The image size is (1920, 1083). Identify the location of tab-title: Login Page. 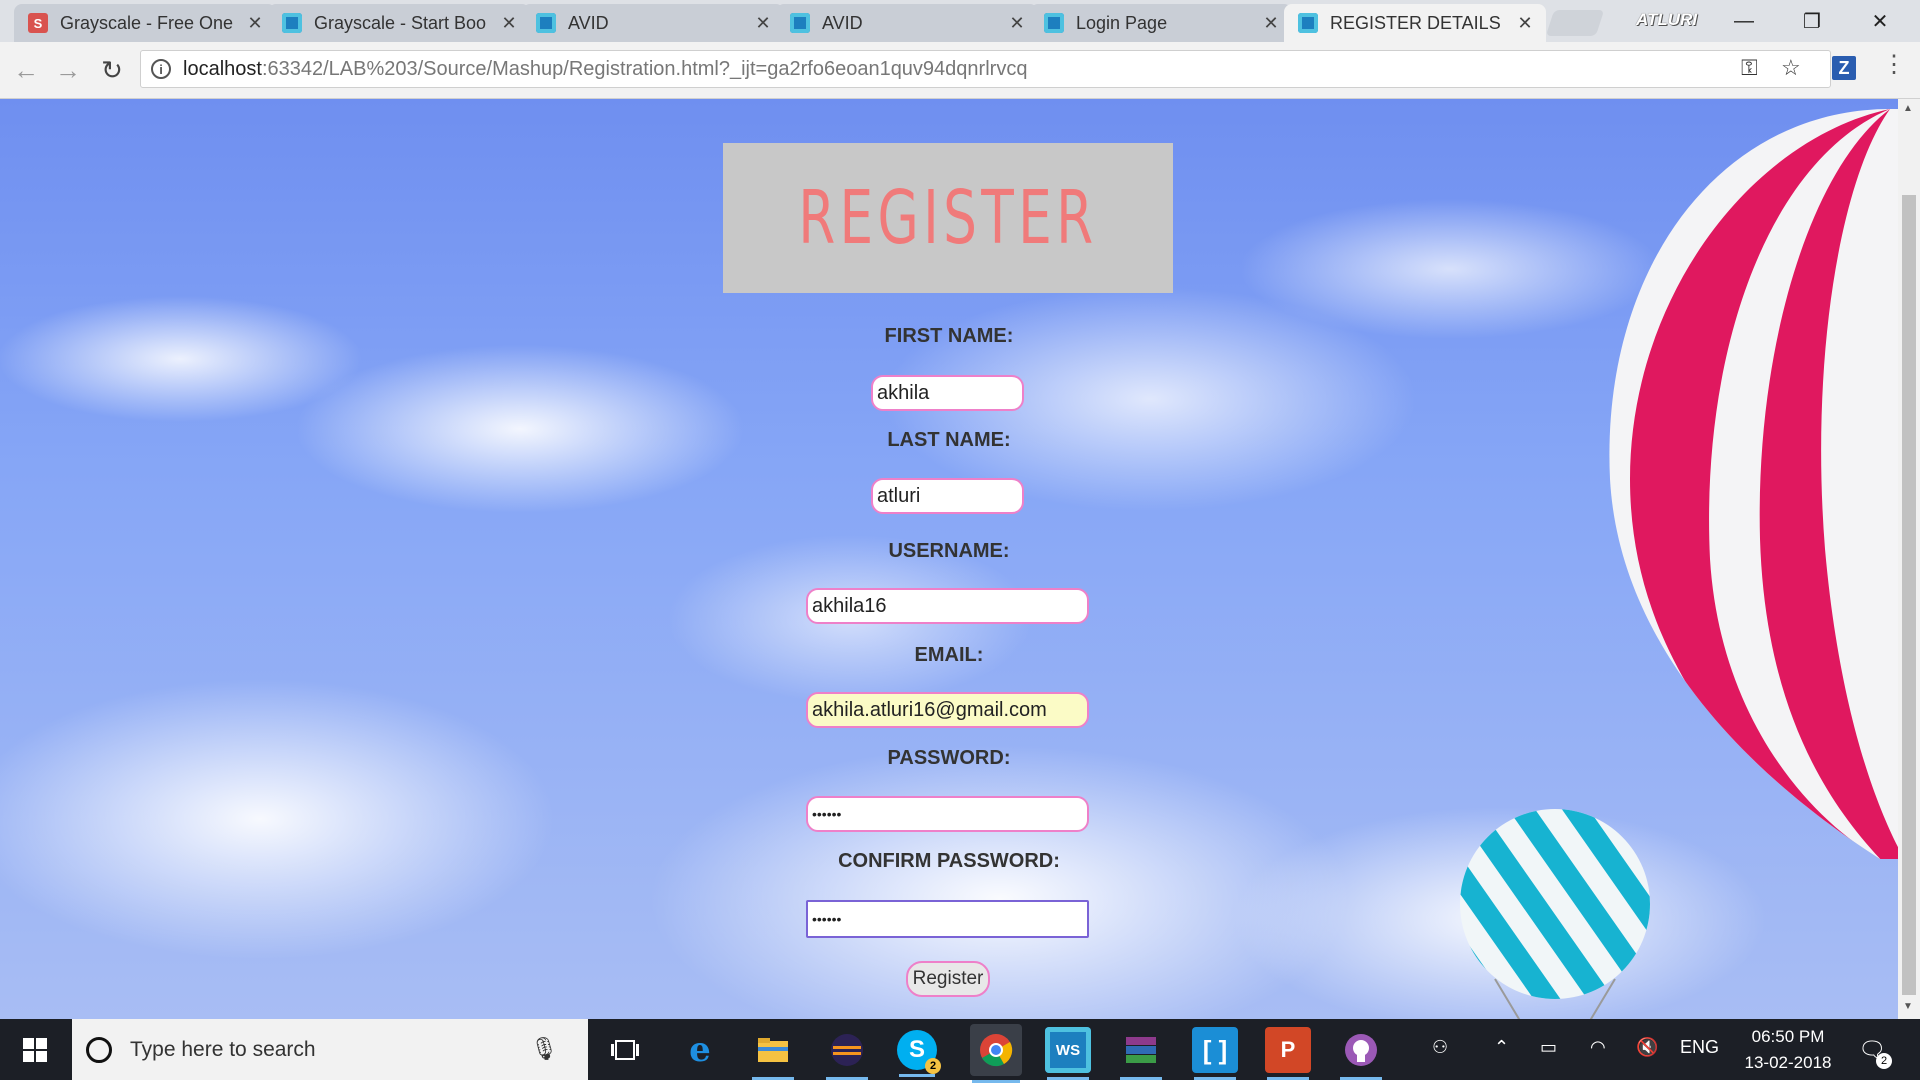
(1122, 22).